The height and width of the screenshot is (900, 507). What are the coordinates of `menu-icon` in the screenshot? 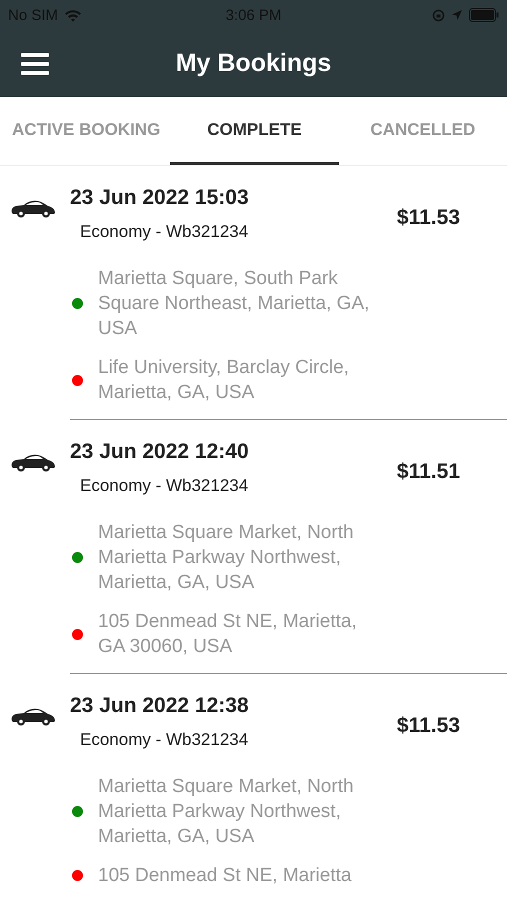 It's located at (35, 63).